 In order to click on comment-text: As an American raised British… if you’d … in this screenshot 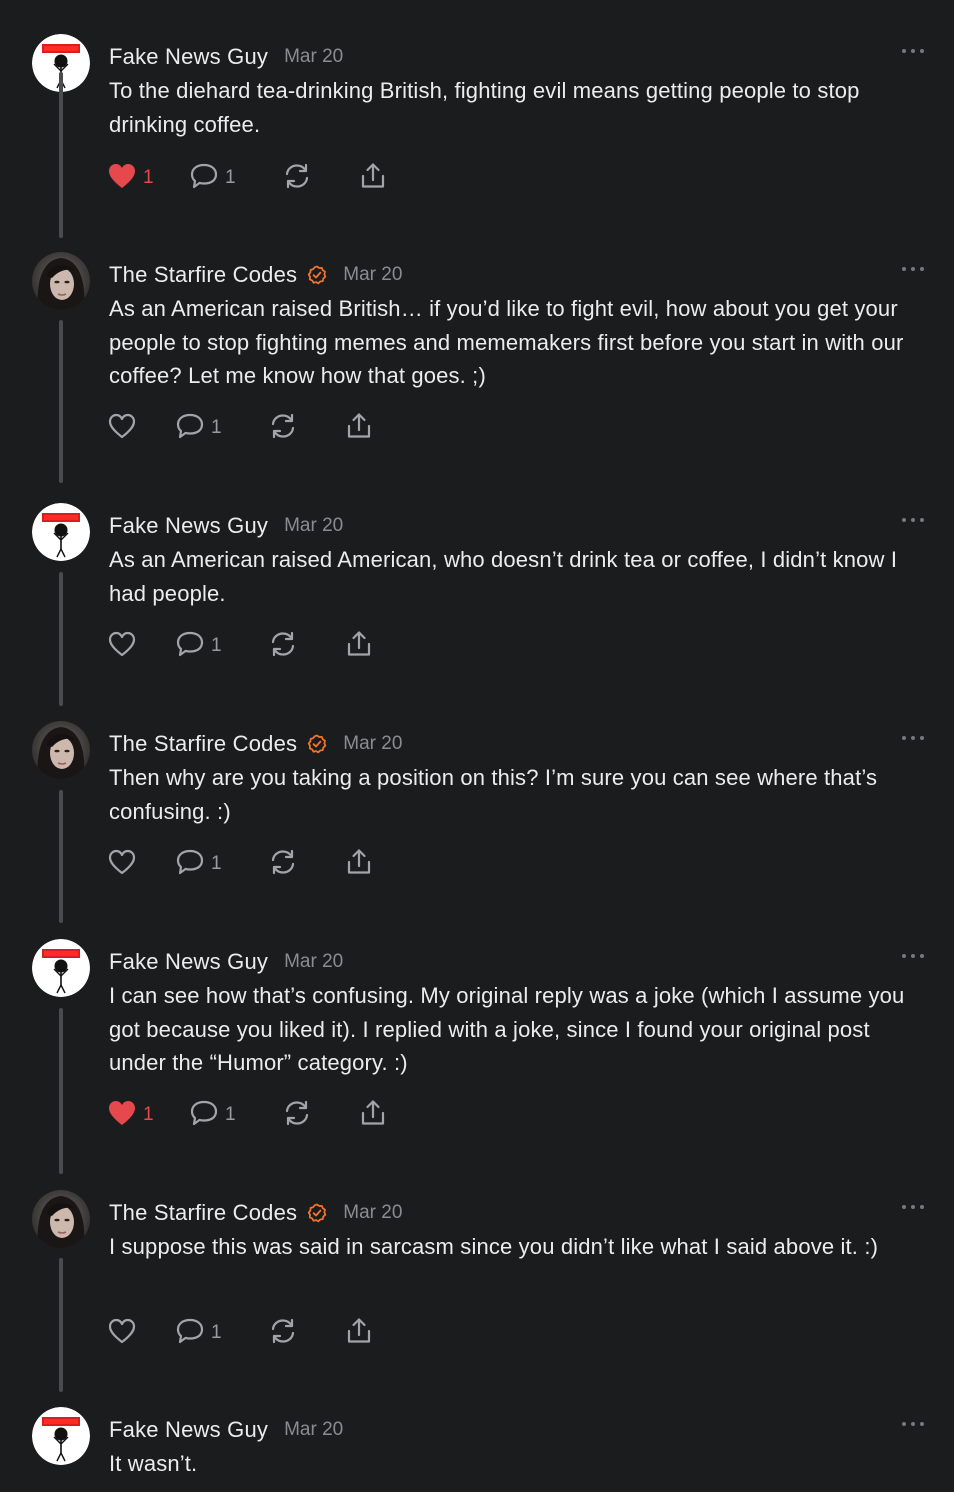, I will do `click(506, 342)`.